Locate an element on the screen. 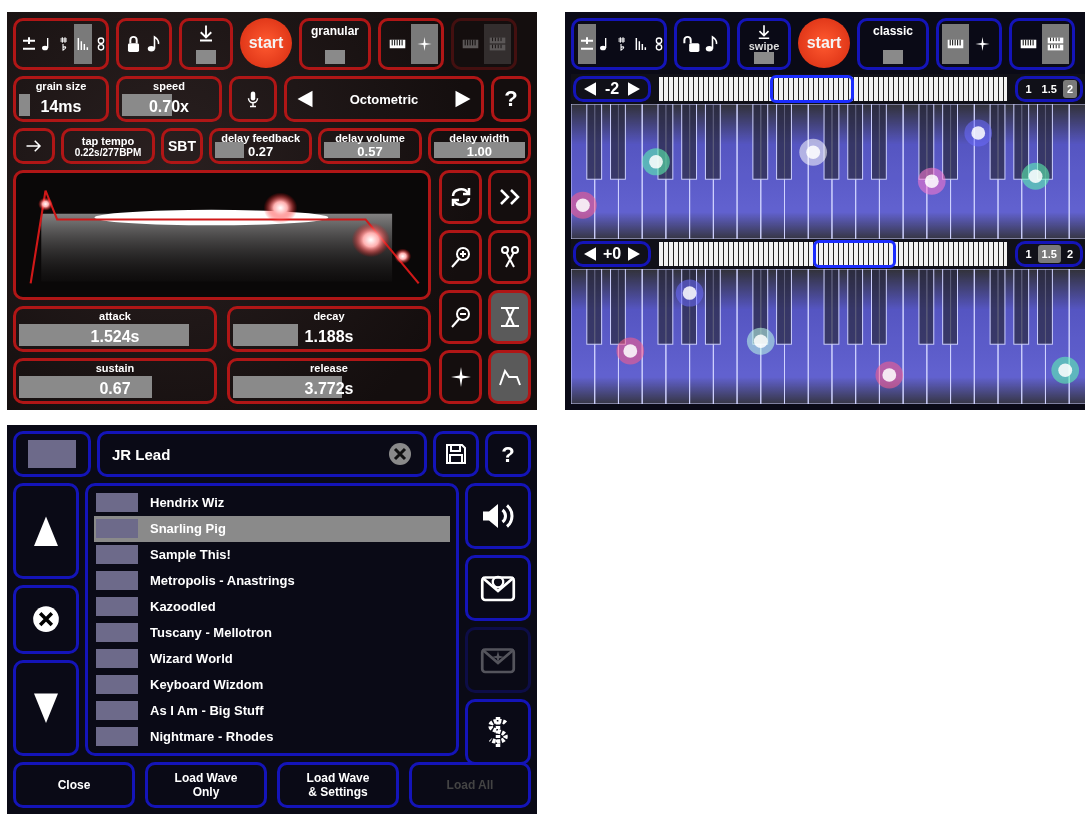 This screenshot has height=814, width=1085. save-button is located at coordinates (456, 454).